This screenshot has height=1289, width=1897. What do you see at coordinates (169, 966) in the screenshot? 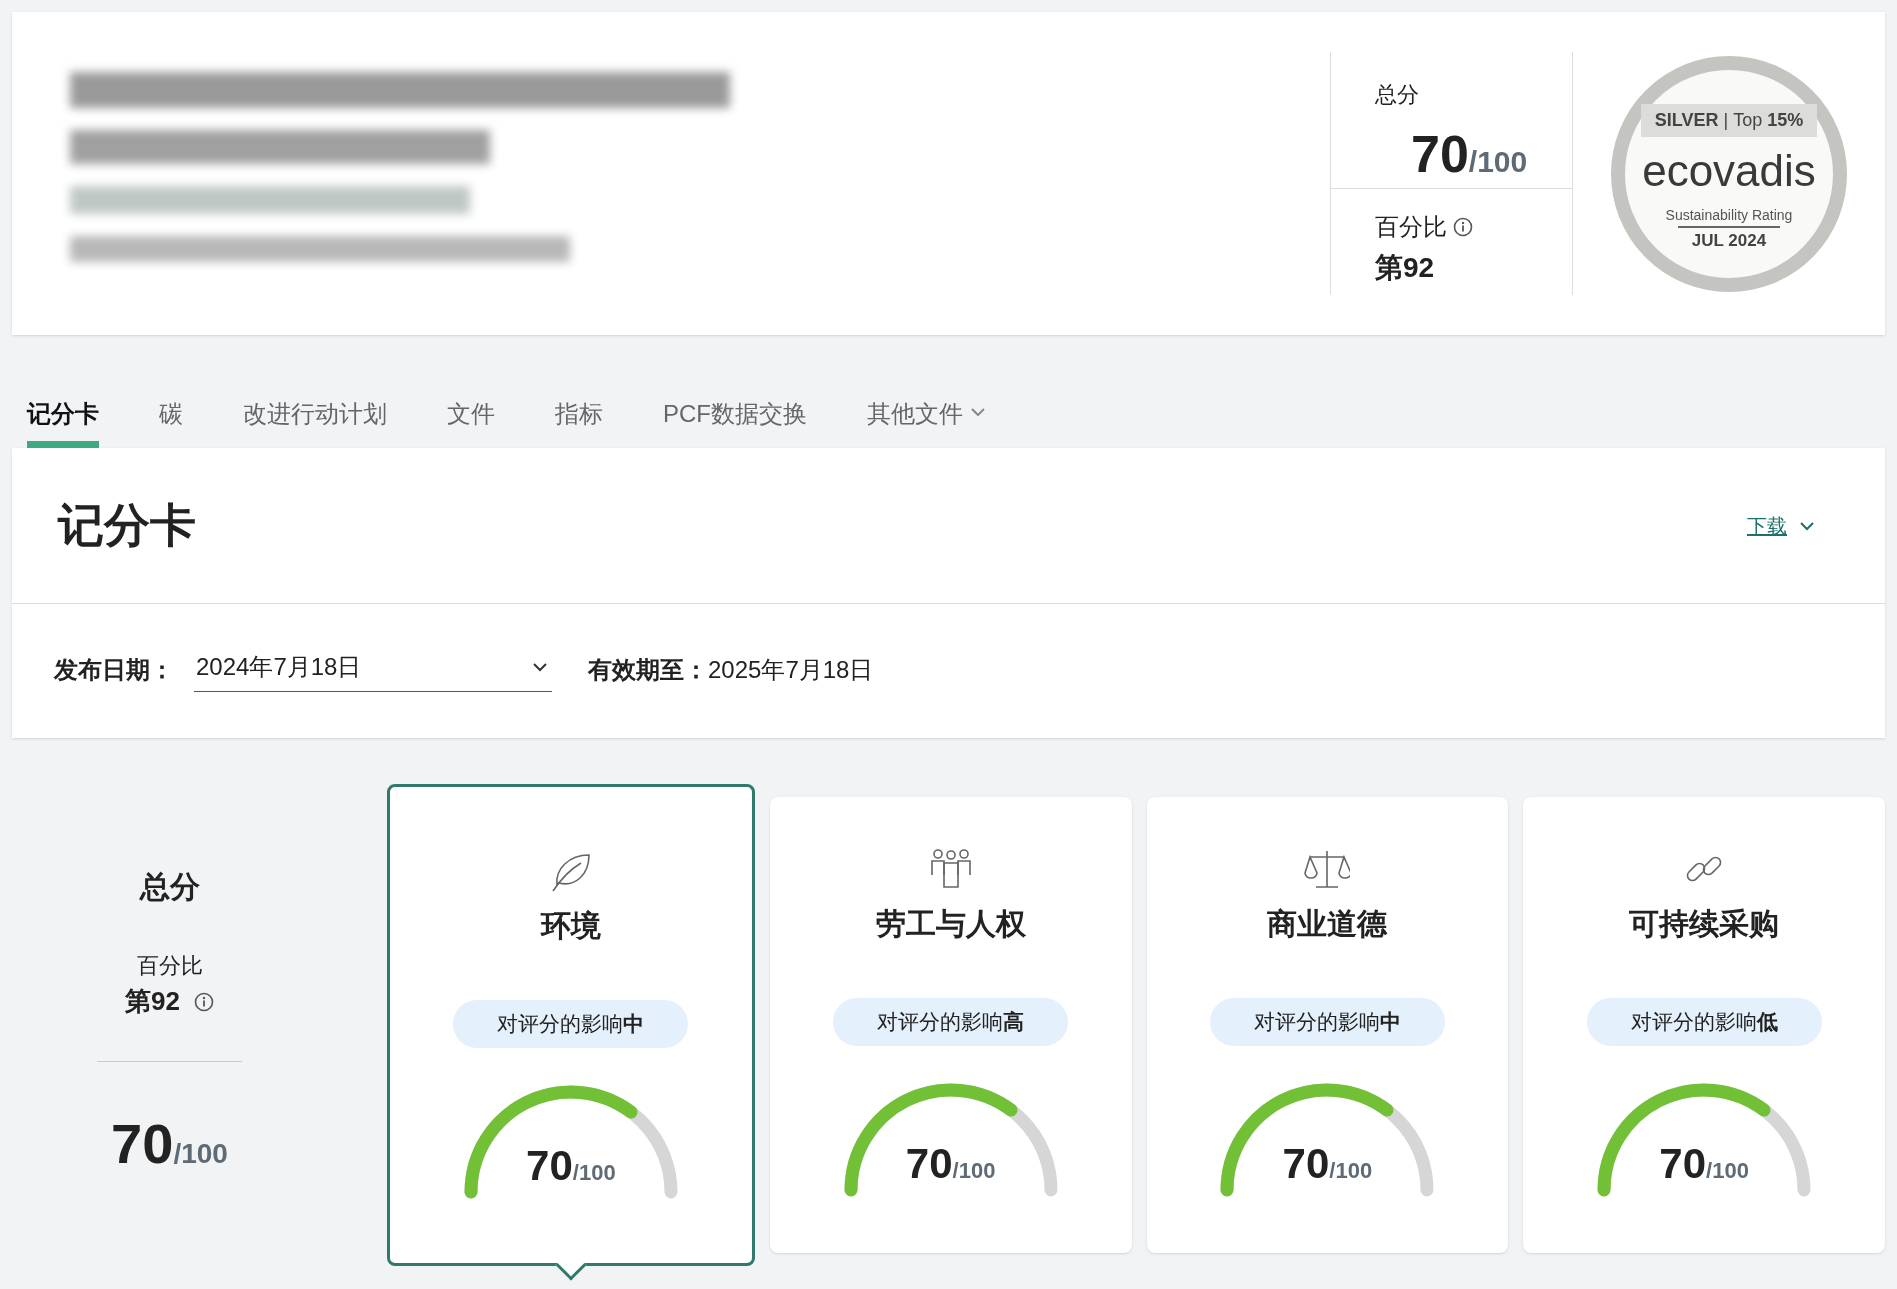
I see `summary-percentile-label: 百分比` at bounding box center [169, 966].